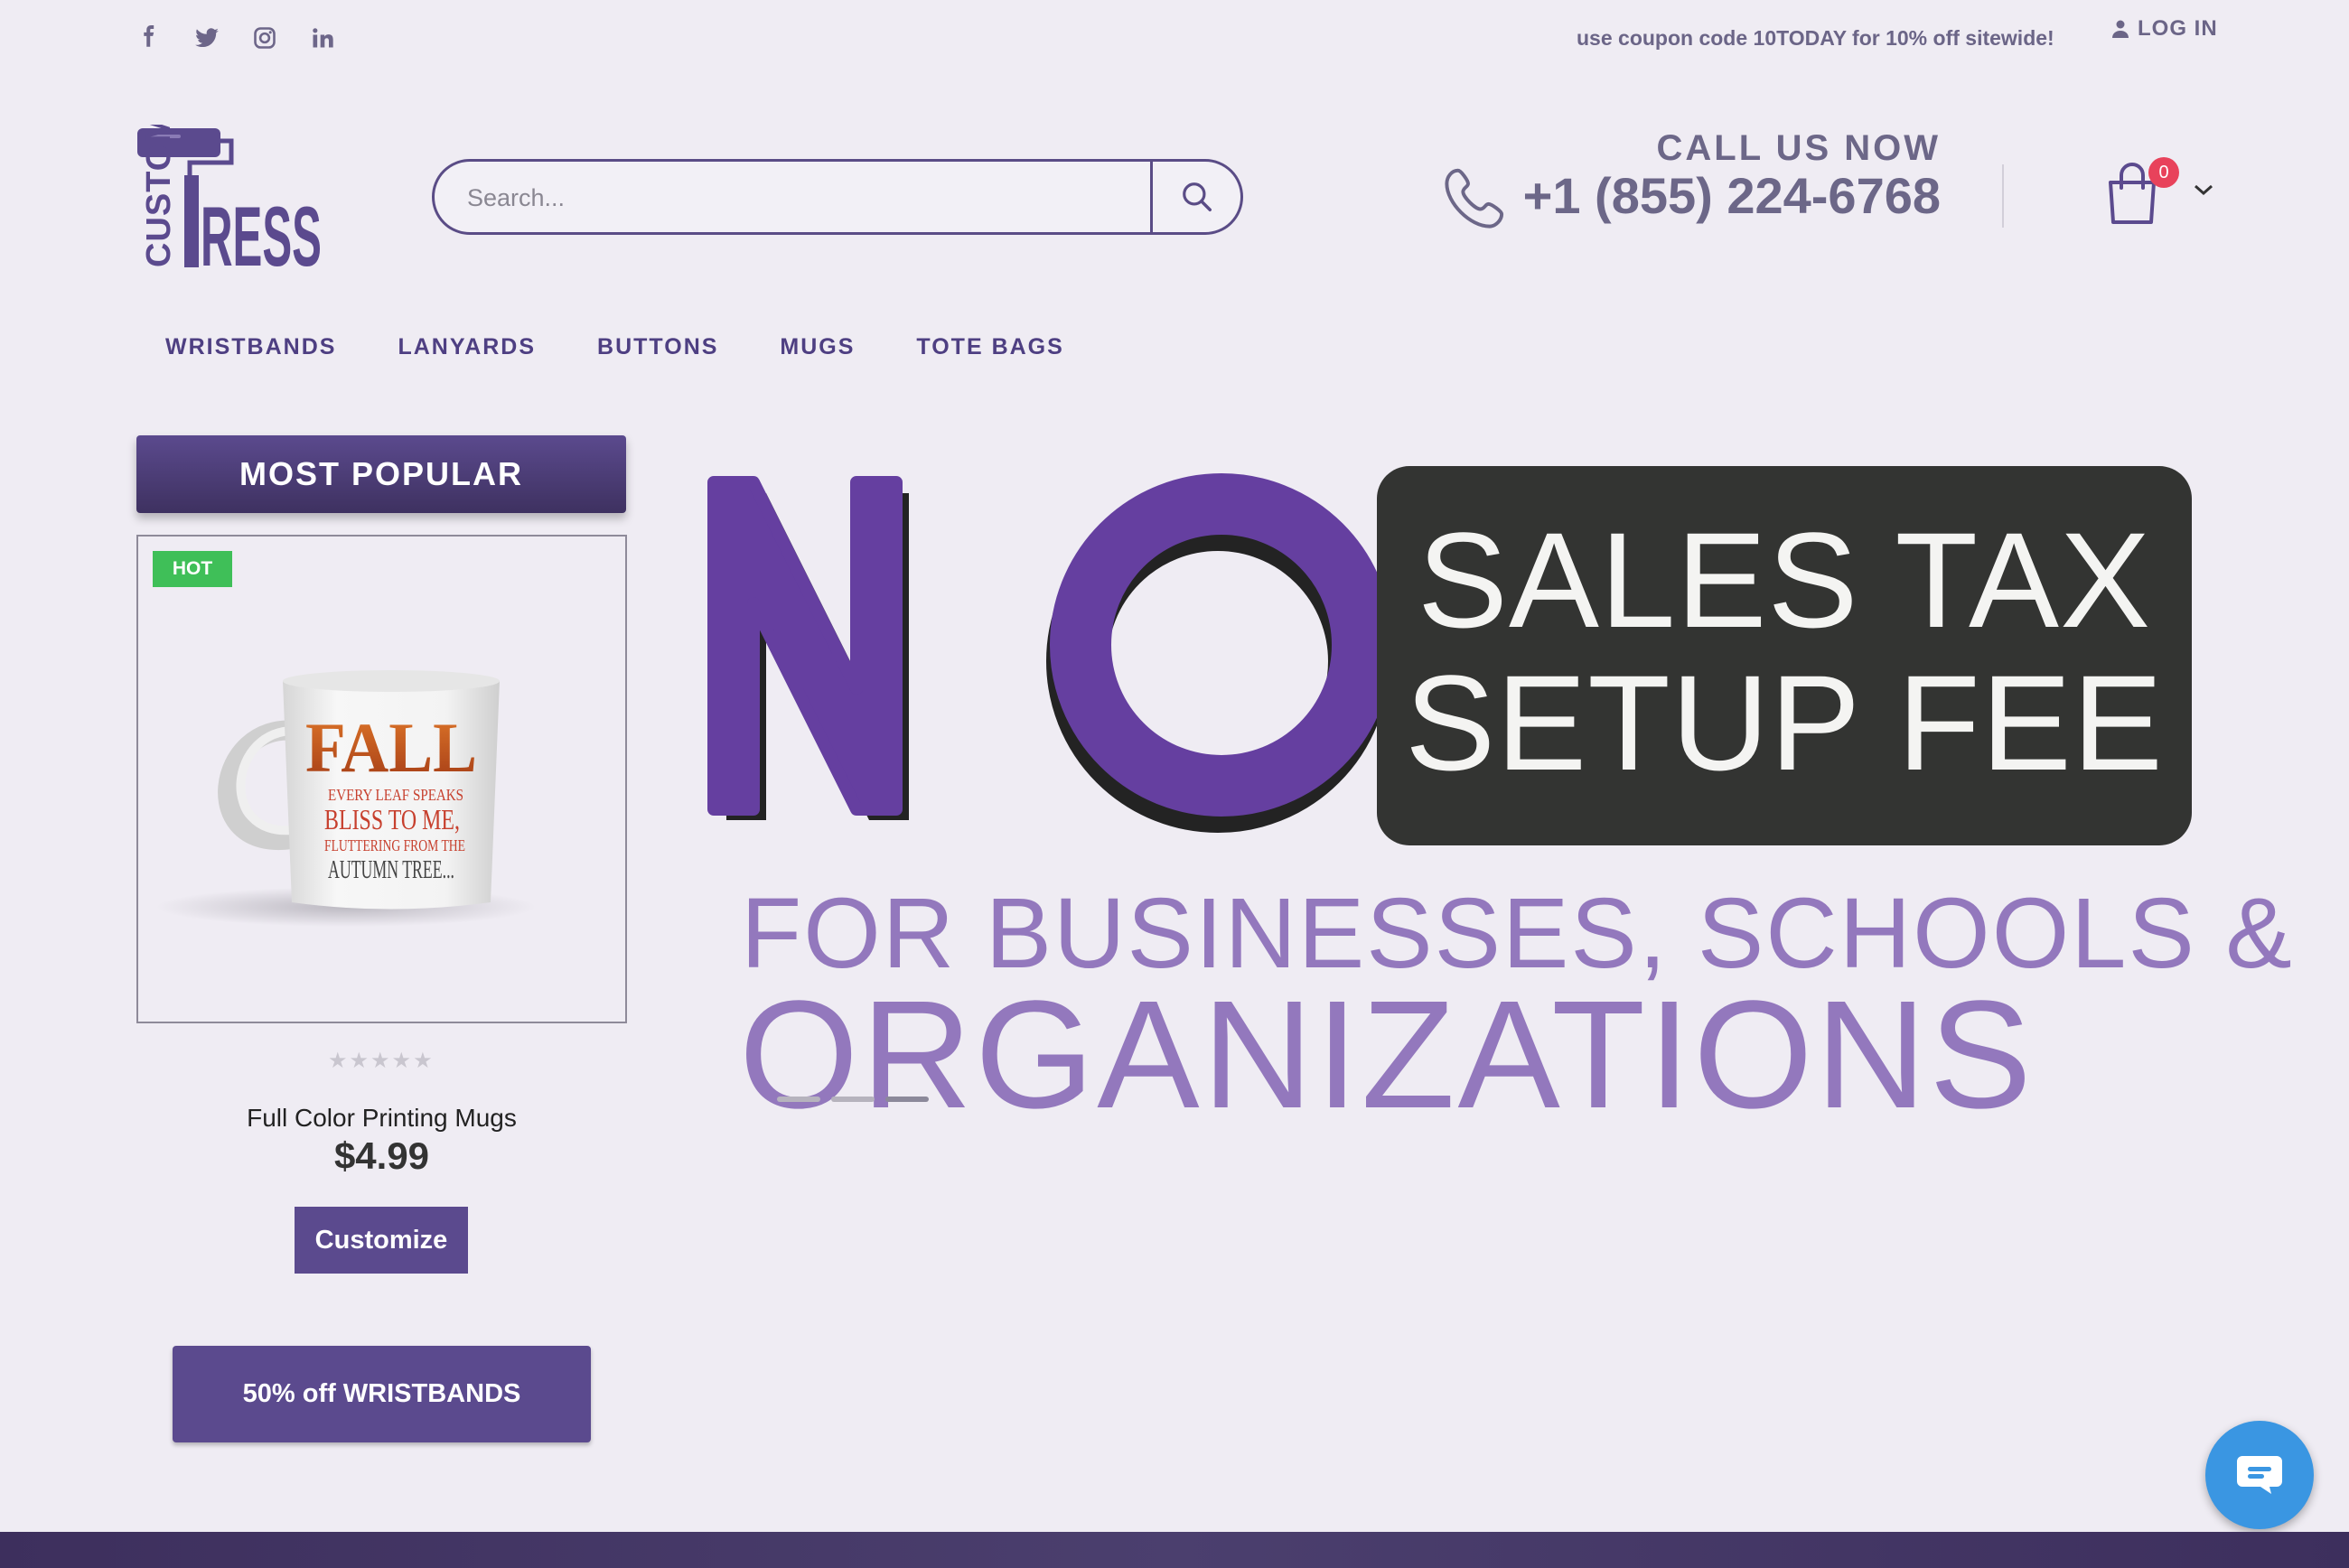 This screenshot has width=2349, height=1568. What do you see at coordinates (2120, 29) in the screenshot?
I see `user-icon` at bounding box center [2120, 29].